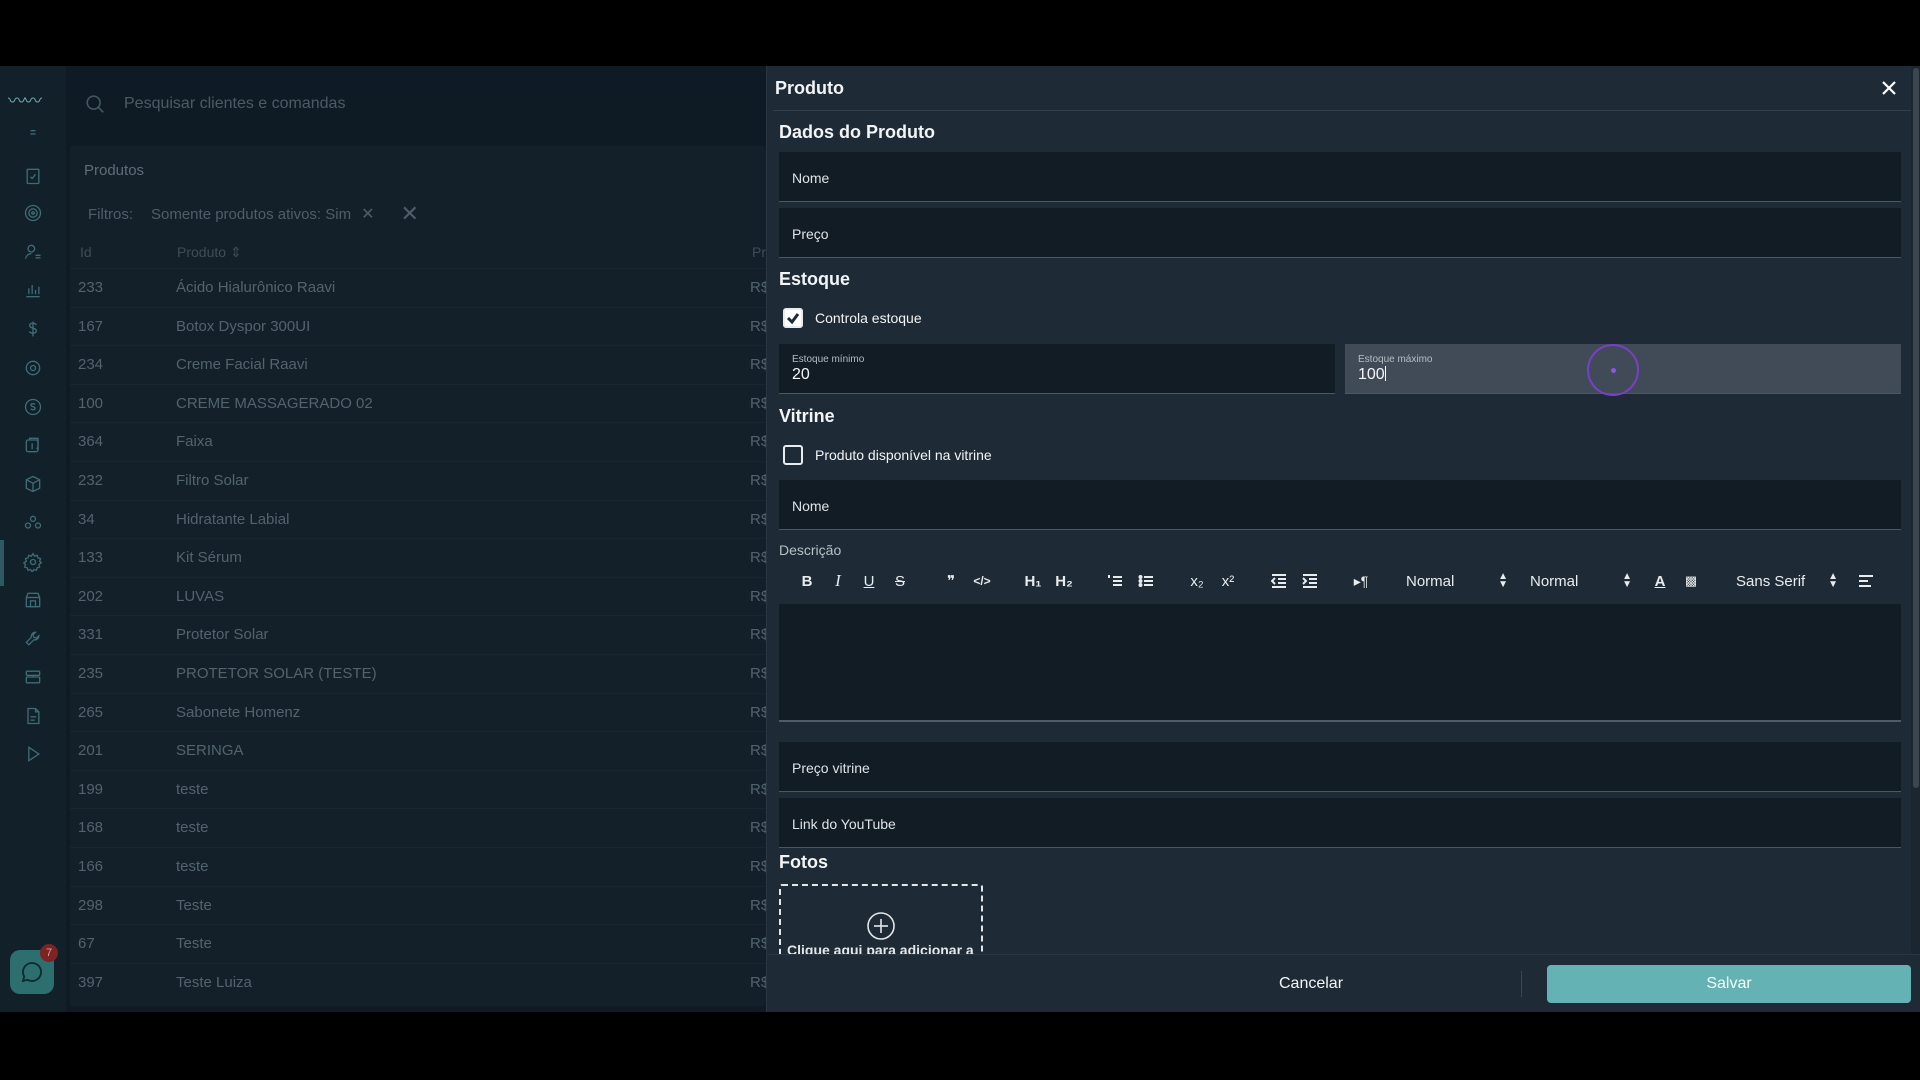 Image resolution: width=1920 pixels, height=1080 pixels. Describe the element at coordinates (419, 364) in the screenshot. I see `table-row: 234 Creme Facial Raavi R$` at that location.